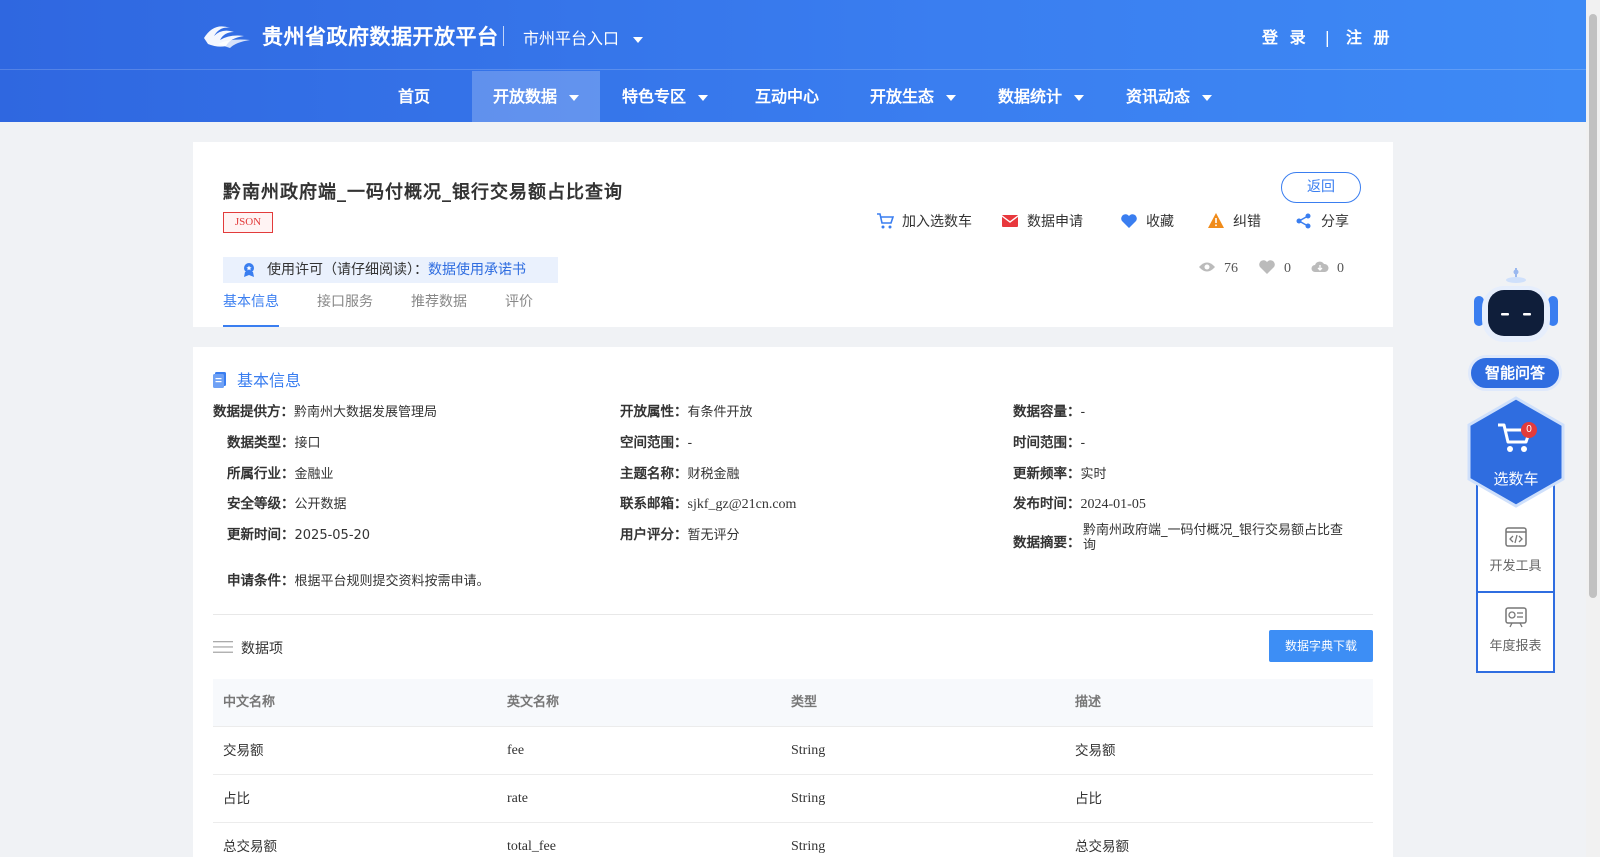 The height and width of the screenshot is (857, 1600). I want to click on auth-links: 登 录 | 注 册, so click(1327, 36).